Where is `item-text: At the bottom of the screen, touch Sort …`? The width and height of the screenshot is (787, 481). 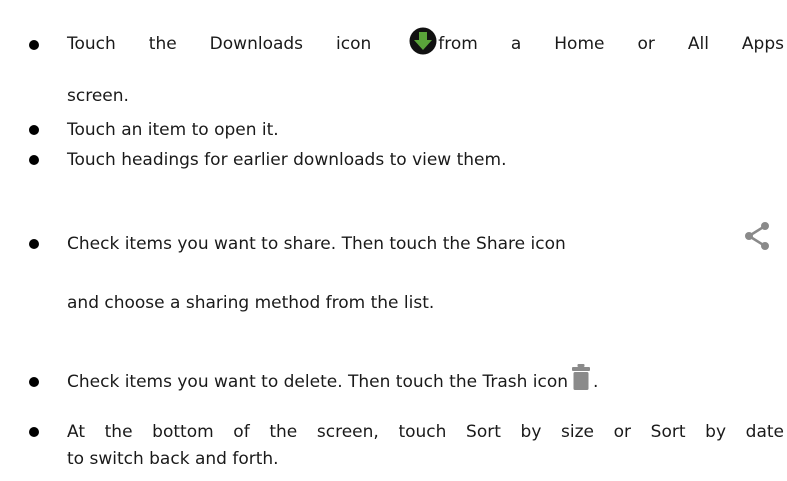 item-text: At the bottom of the screen, touch Sort … is located at coordinates (425, 432).